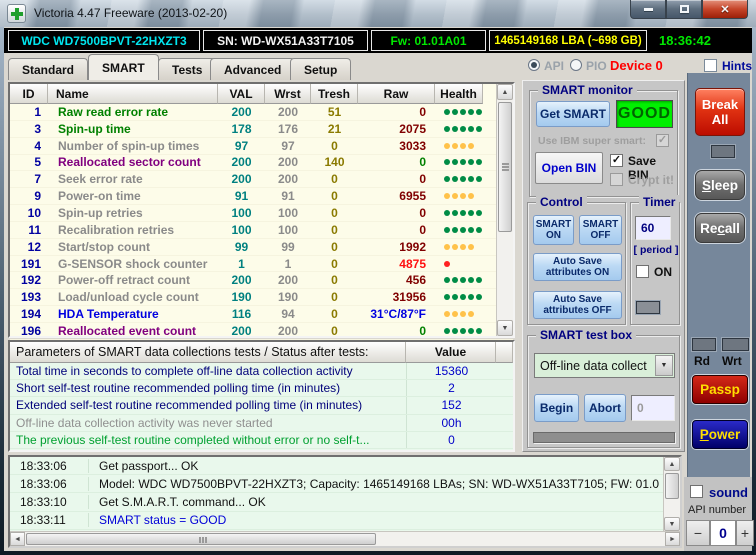 This screenshot has height=555, width=756. What do you see at coordinates (672, 464) in the screenshot?
I see `log-scroll-up-icon: ▲` at bounding box center [672, 464].